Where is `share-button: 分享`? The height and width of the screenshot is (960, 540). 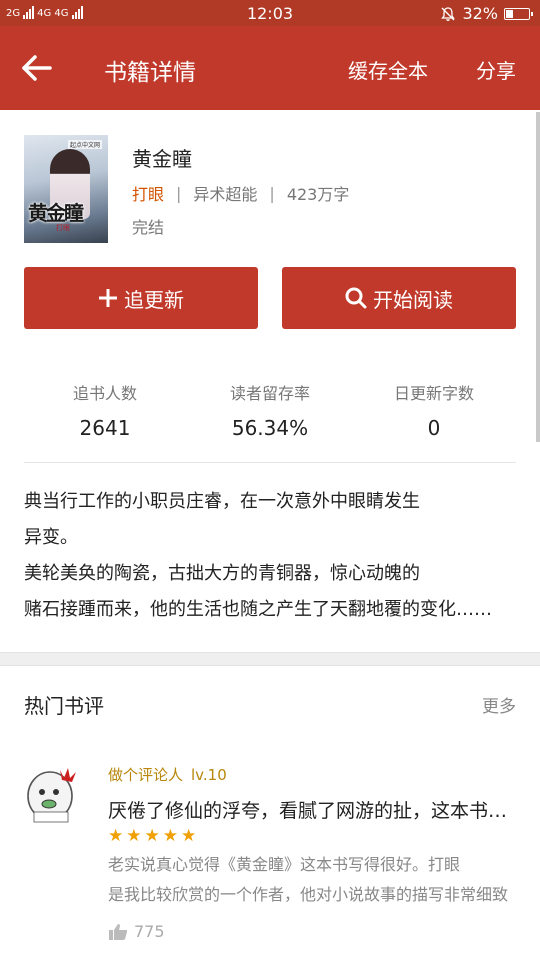 share-button: 分享 is located at coordinates (496, 69).